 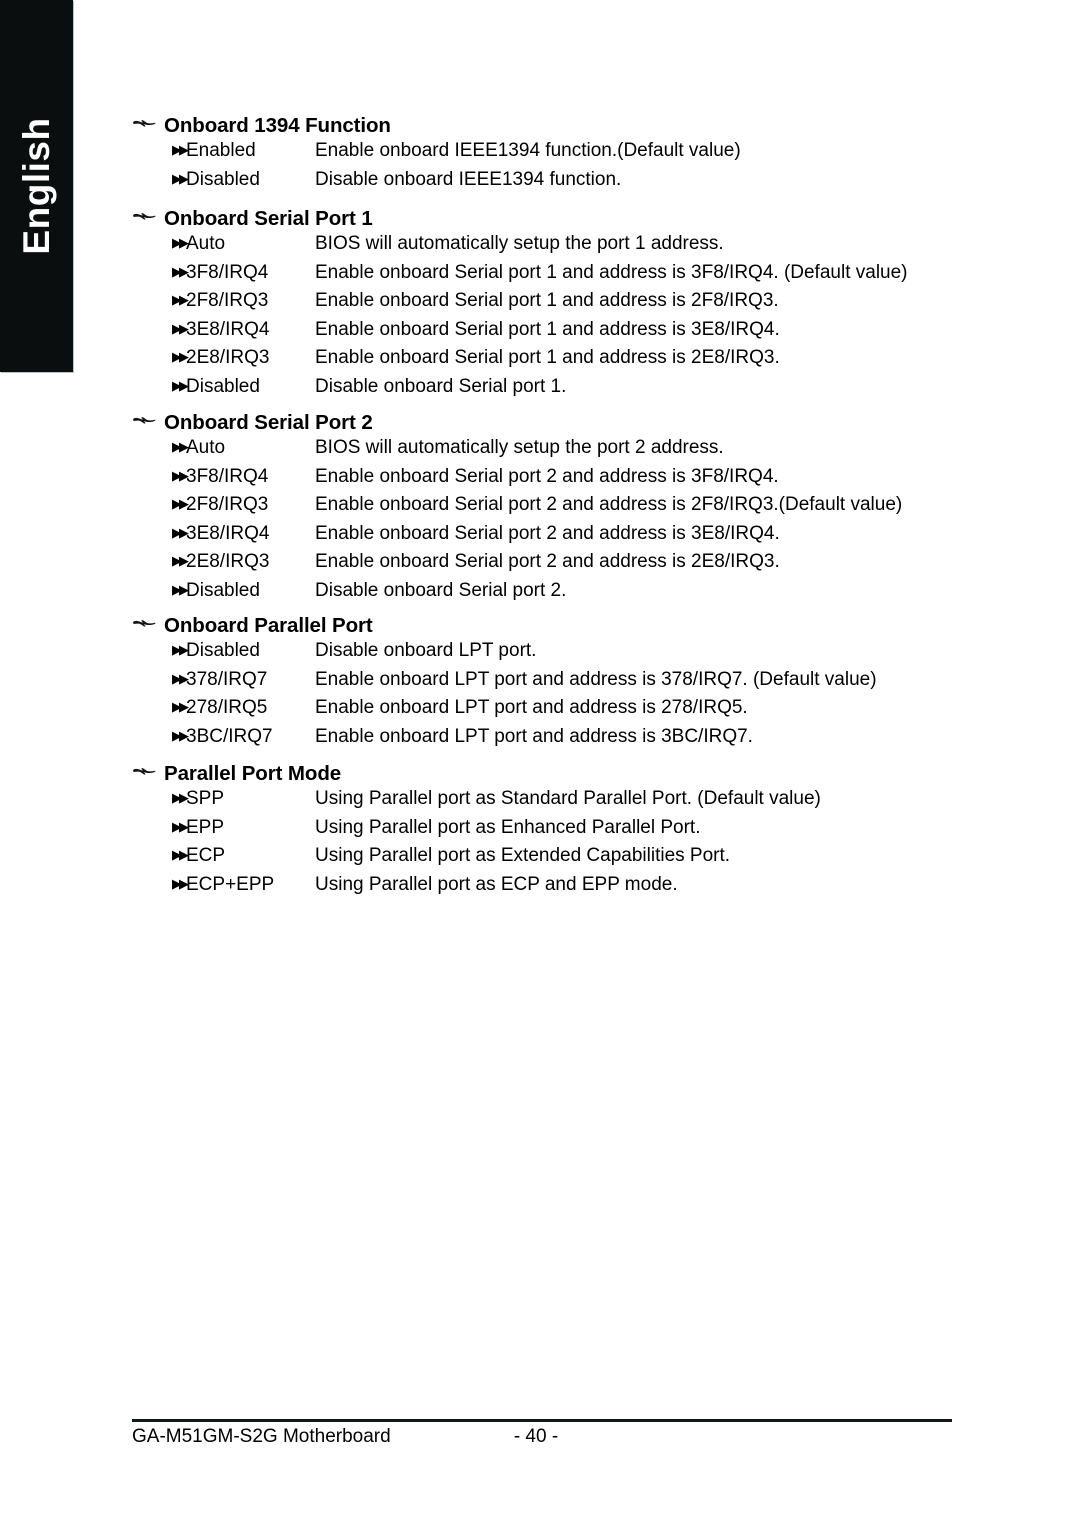 What do you see at coordinates (567, 654) in the screenshot?
I see `bios-option-row: ▶▶ Disabled Disable onboard LPT port.` at bounding box center [567, 654].